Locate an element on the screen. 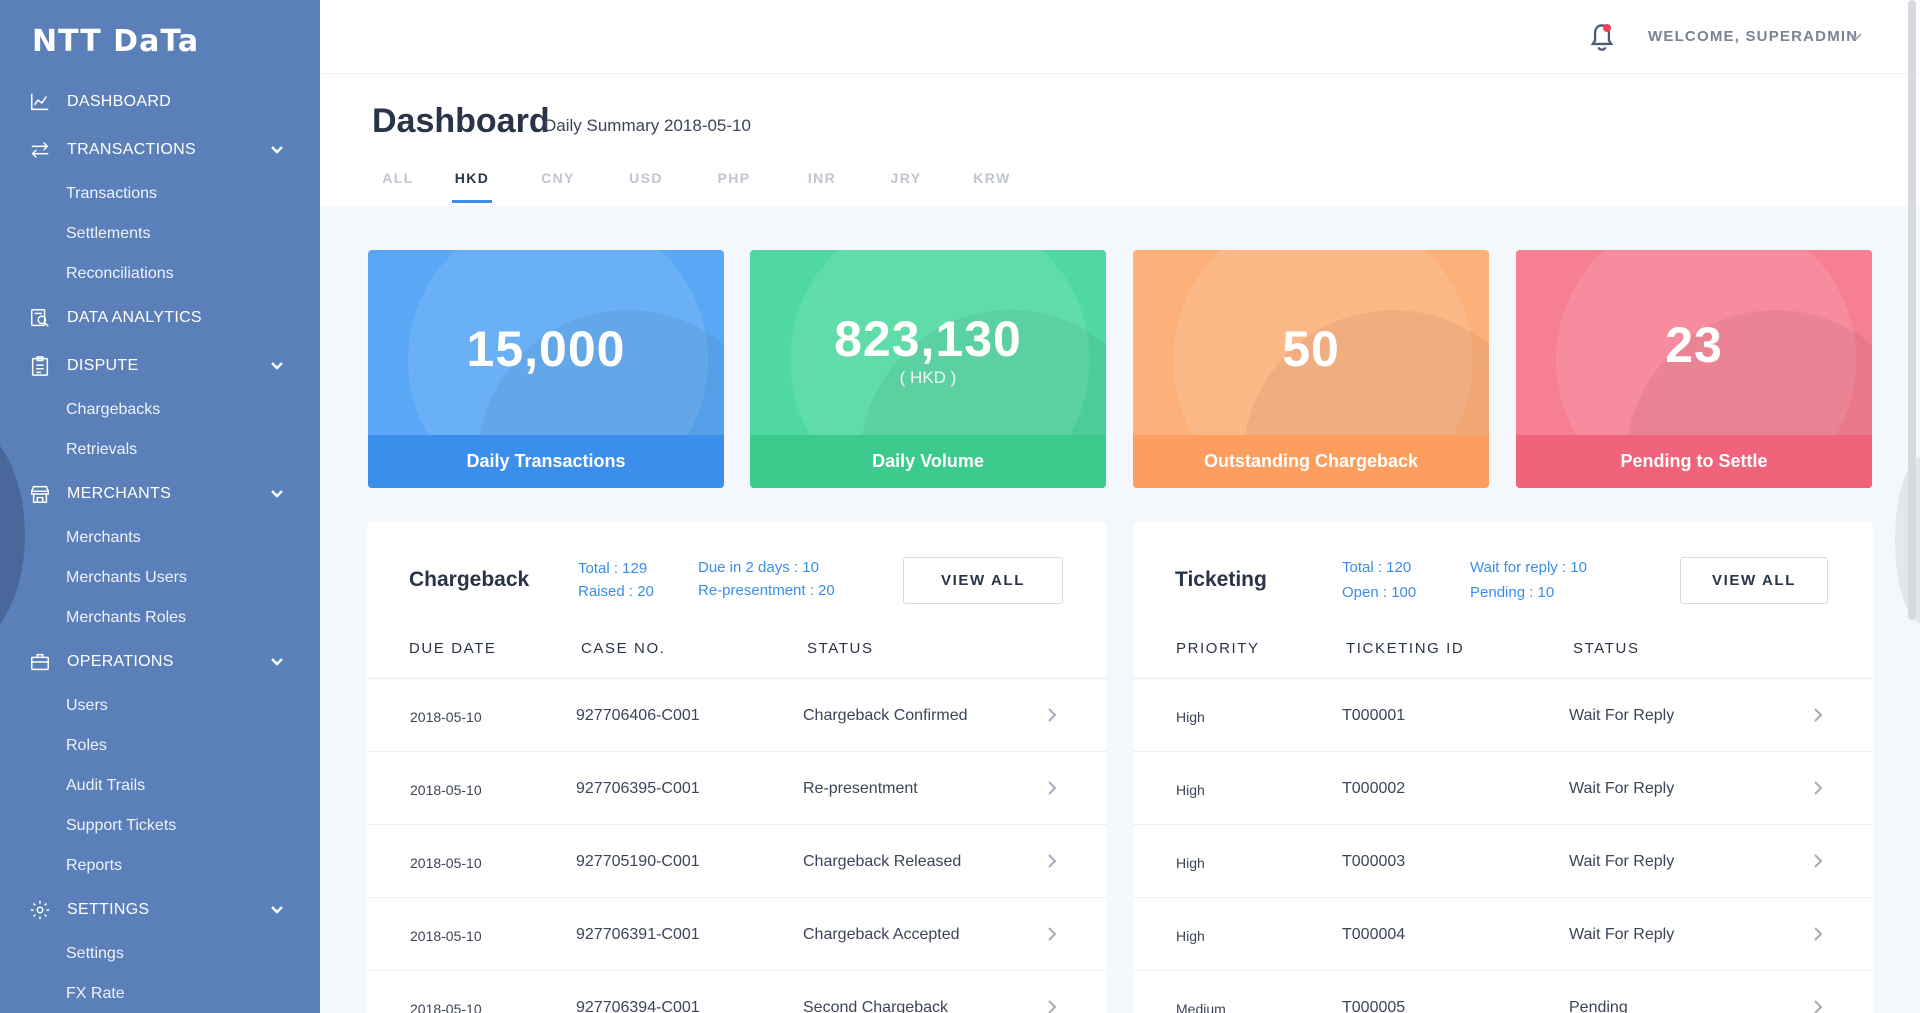 The image size is (1920, 1013). table-cell: T000005 is located at coordinates (1374, 1006).